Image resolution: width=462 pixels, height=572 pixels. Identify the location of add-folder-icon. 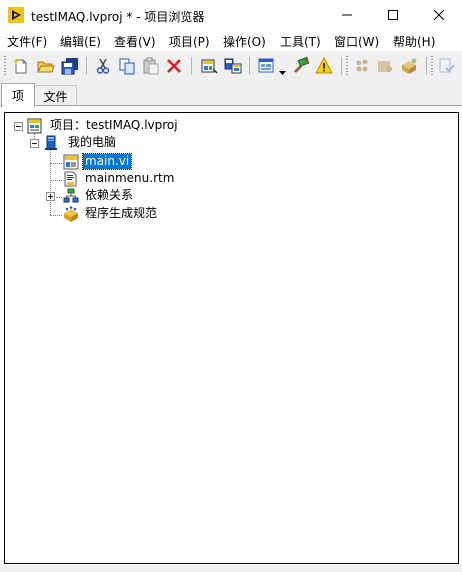
(385, 66).